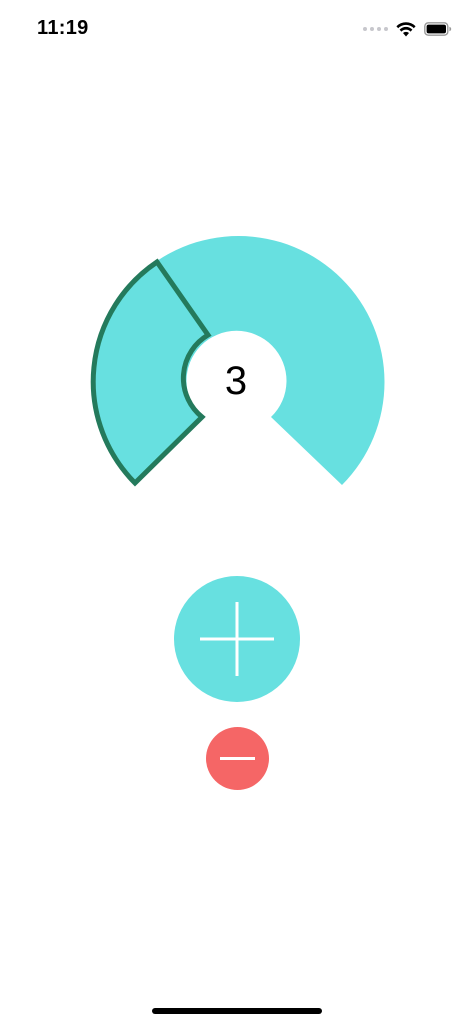  Describe the element at coordinates (237, 1011) in the screenshot. I see `home-indicator` at that location.